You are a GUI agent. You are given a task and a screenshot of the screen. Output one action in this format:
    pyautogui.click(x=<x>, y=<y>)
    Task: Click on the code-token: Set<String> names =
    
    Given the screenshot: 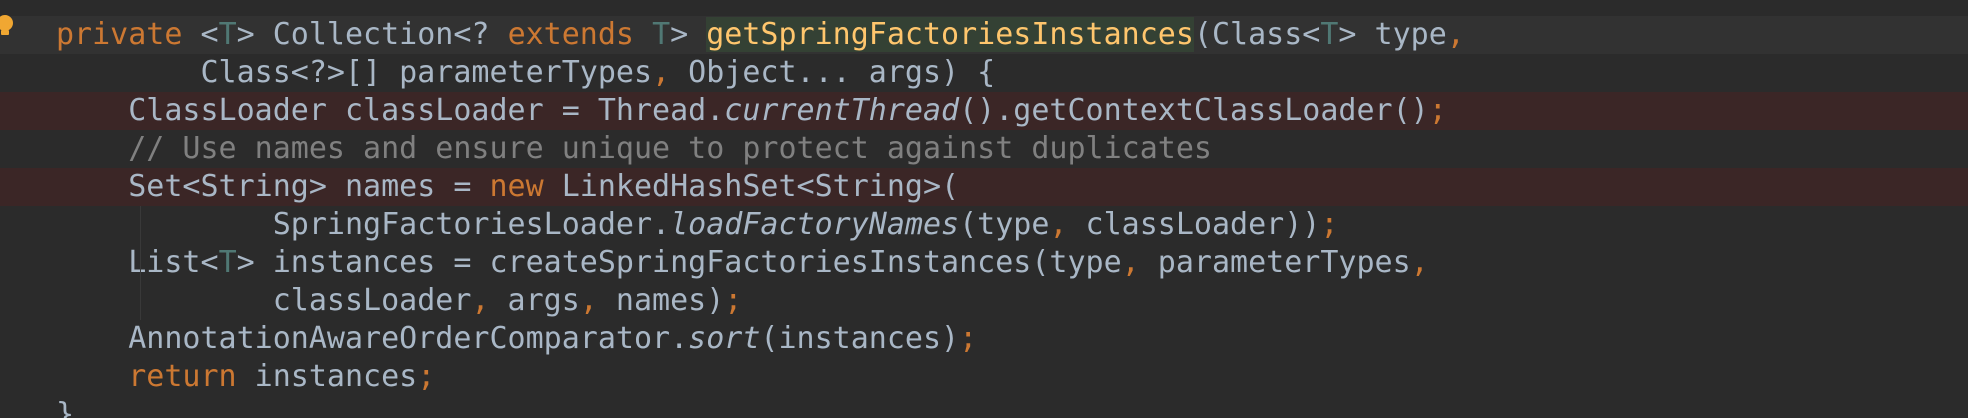 What is the action you would take?
    pyautogui.click(x=273, y=186)
    